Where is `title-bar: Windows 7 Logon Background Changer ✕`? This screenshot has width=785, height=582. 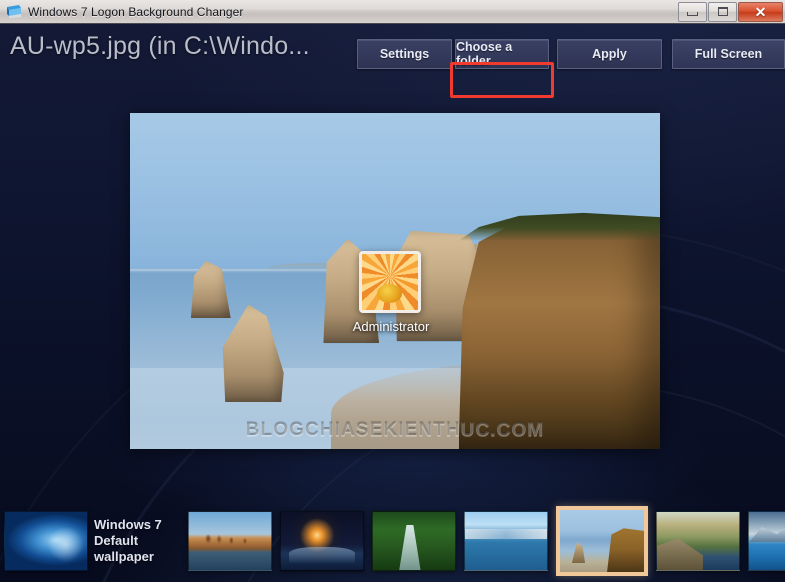
title-bar: Windows 7 Logon Background Changer ✕ is located at coordinates (392, 12).